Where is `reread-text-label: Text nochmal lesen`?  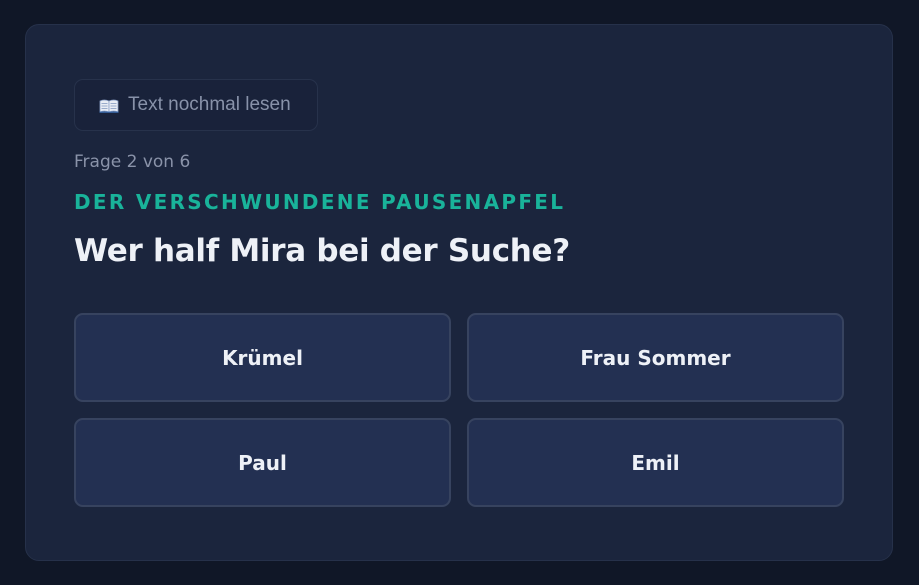 reread-text-label: Text nochmal lesen is located at coordinates (209, 104).